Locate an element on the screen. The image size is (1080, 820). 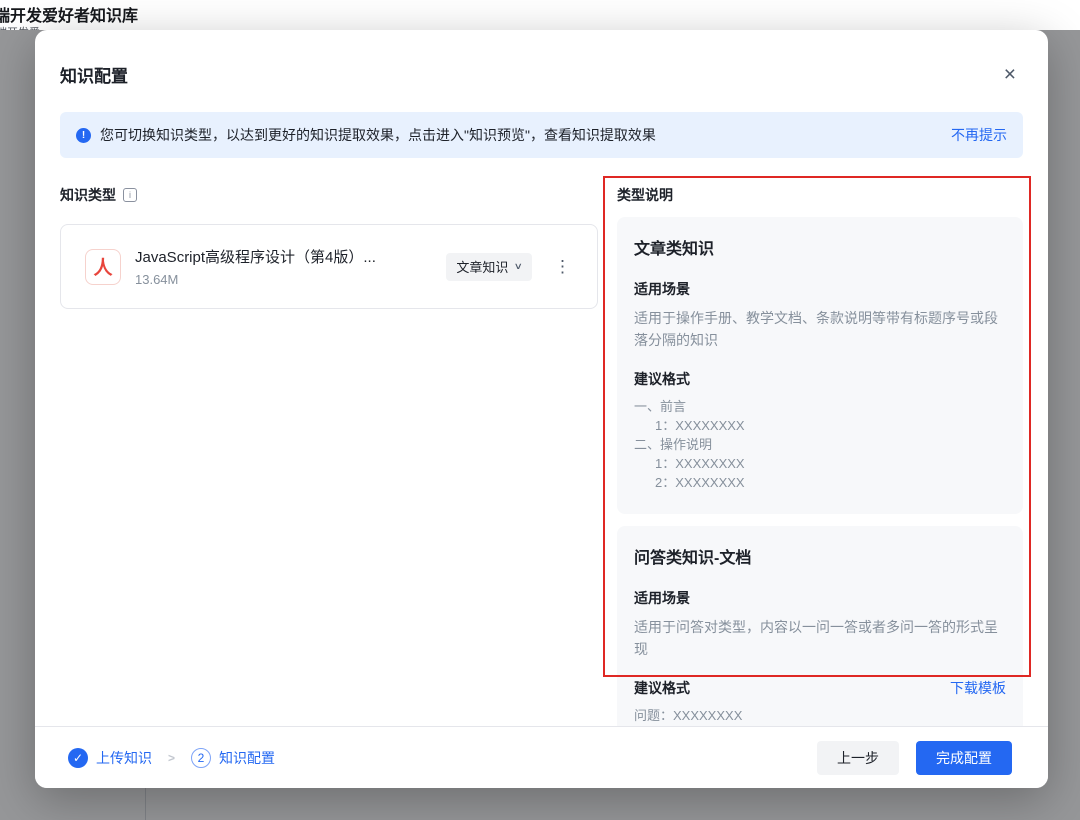
info-circle-icon: ! is located at coordinates (83, 135).